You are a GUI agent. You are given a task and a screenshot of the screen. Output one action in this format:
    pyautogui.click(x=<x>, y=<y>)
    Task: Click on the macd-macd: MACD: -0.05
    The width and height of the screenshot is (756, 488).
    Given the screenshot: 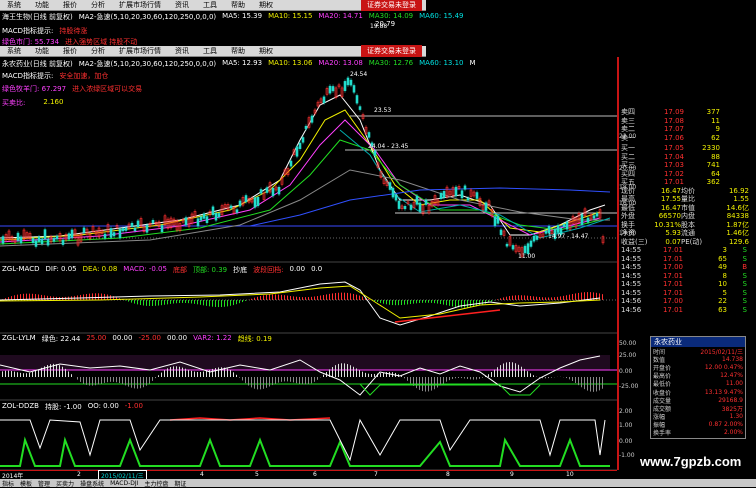 What is the action you would take?
    pyautogui.click(x=145, y=270)
    